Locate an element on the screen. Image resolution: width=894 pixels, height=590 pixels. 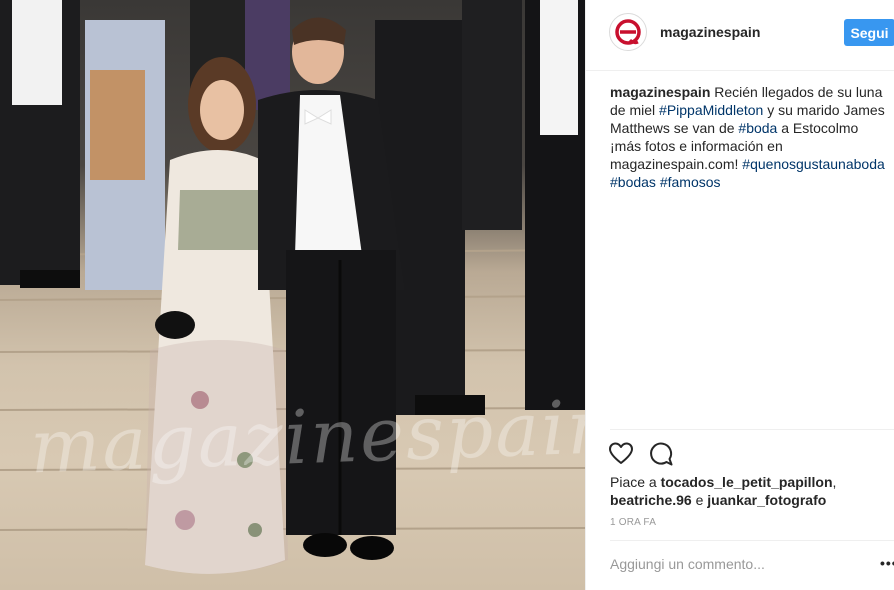
post-author-username: magazinespain is located at coordinates (710, 32).